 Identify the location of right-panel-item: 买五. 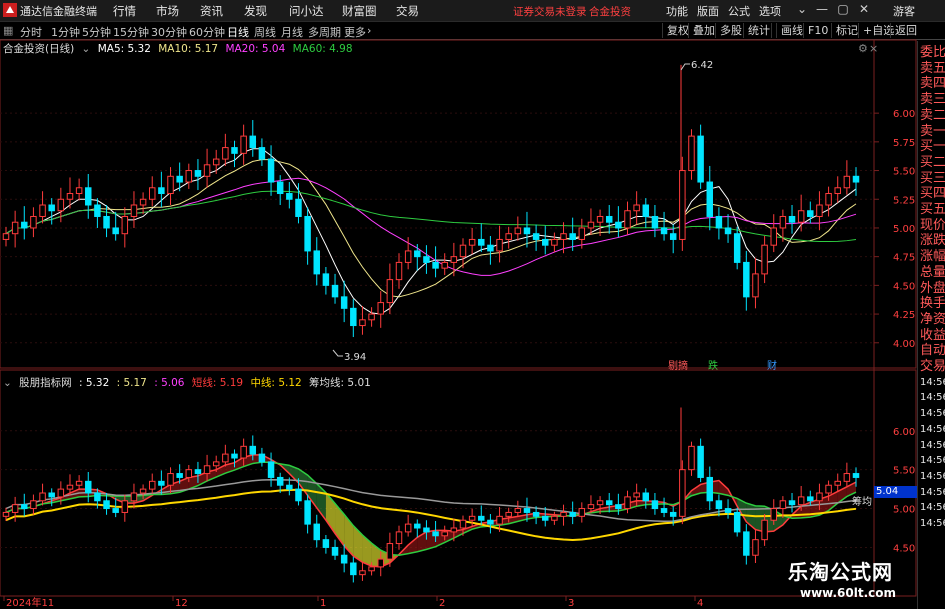
(932, 210).